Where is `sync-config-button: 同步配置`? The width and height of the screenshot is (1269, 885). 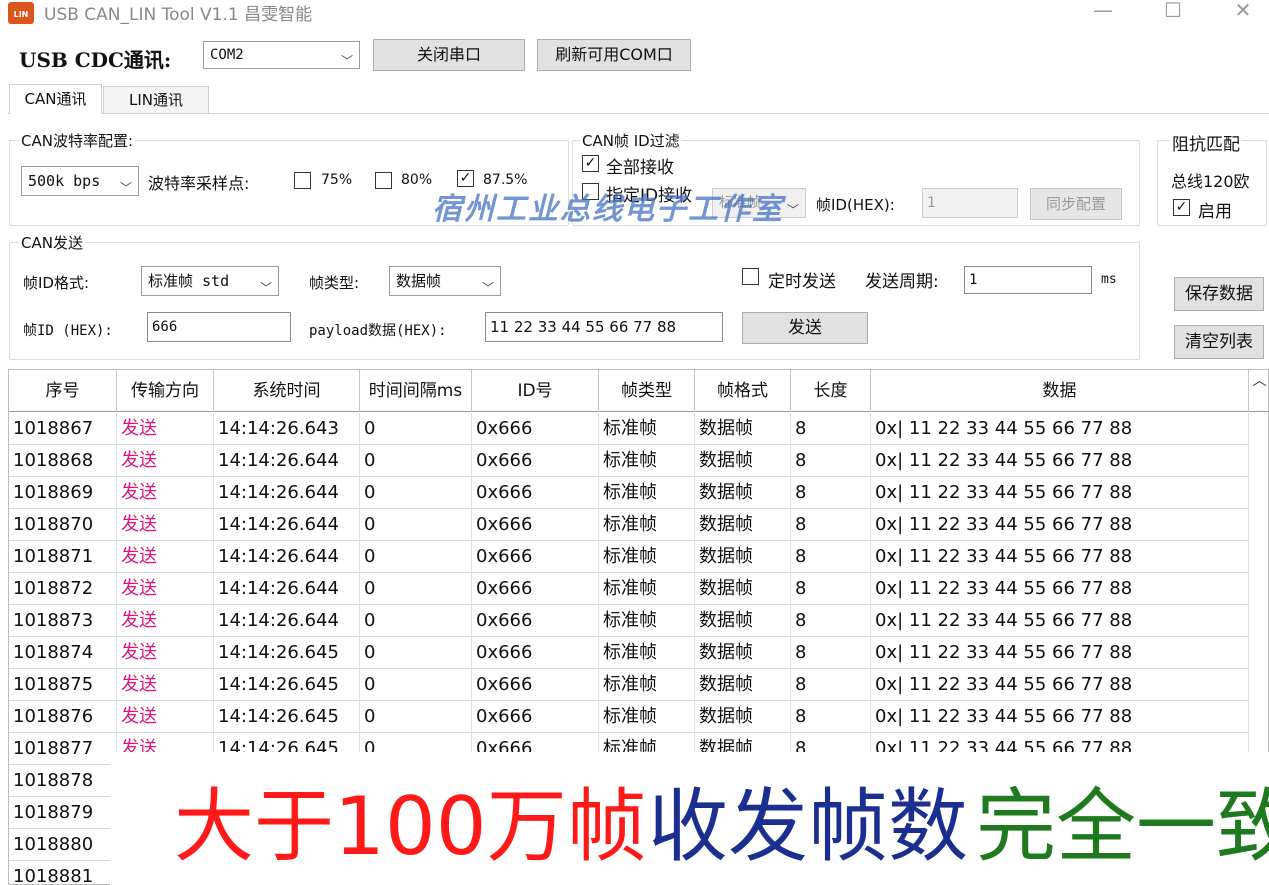 sync-config-button: 同步配置 is located at coordinates (1076, 204).